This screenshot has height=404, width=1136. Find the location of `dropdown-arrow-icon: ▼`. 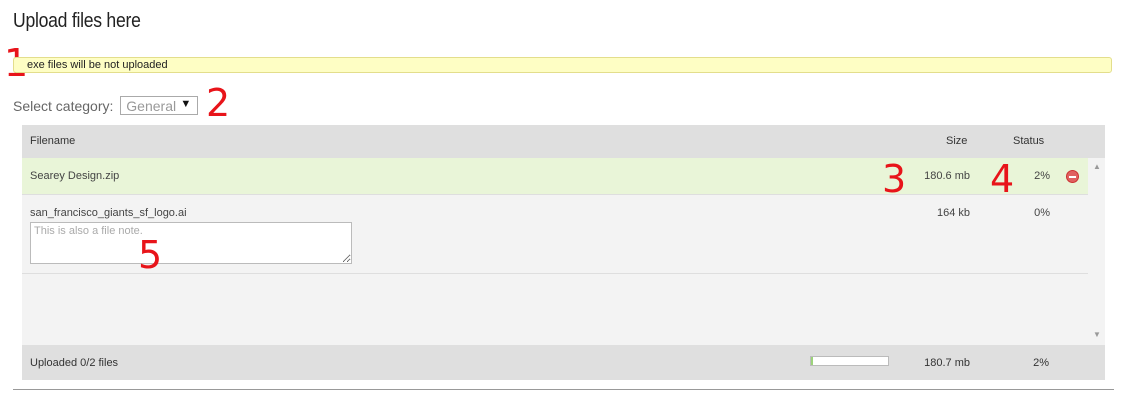

dropdown-arrow-icon: ▼ is located at coordinates (186, 104).